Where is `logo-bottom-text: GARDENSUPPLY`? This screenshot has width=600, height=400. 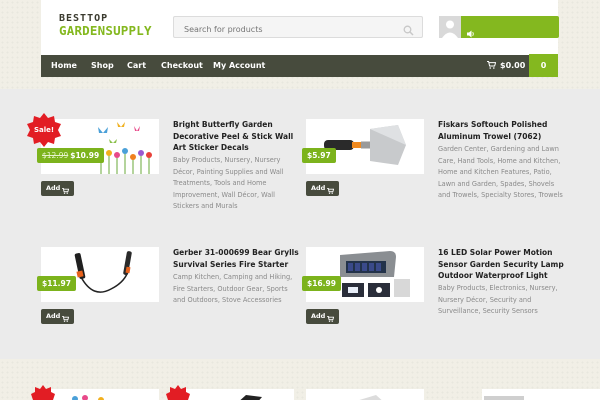 logo-bottom-text: GARDENSUPPLY is located at coordinates (105, 30).